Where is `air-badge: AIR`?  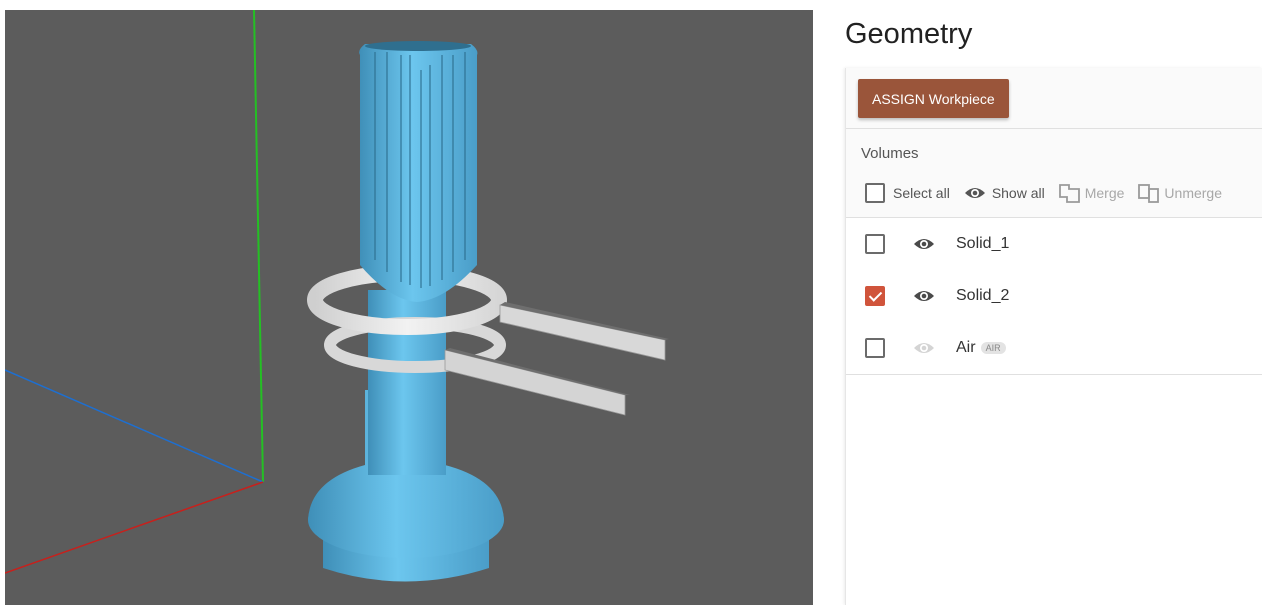
air-badge: AIR is located at coordinates (993, 348).